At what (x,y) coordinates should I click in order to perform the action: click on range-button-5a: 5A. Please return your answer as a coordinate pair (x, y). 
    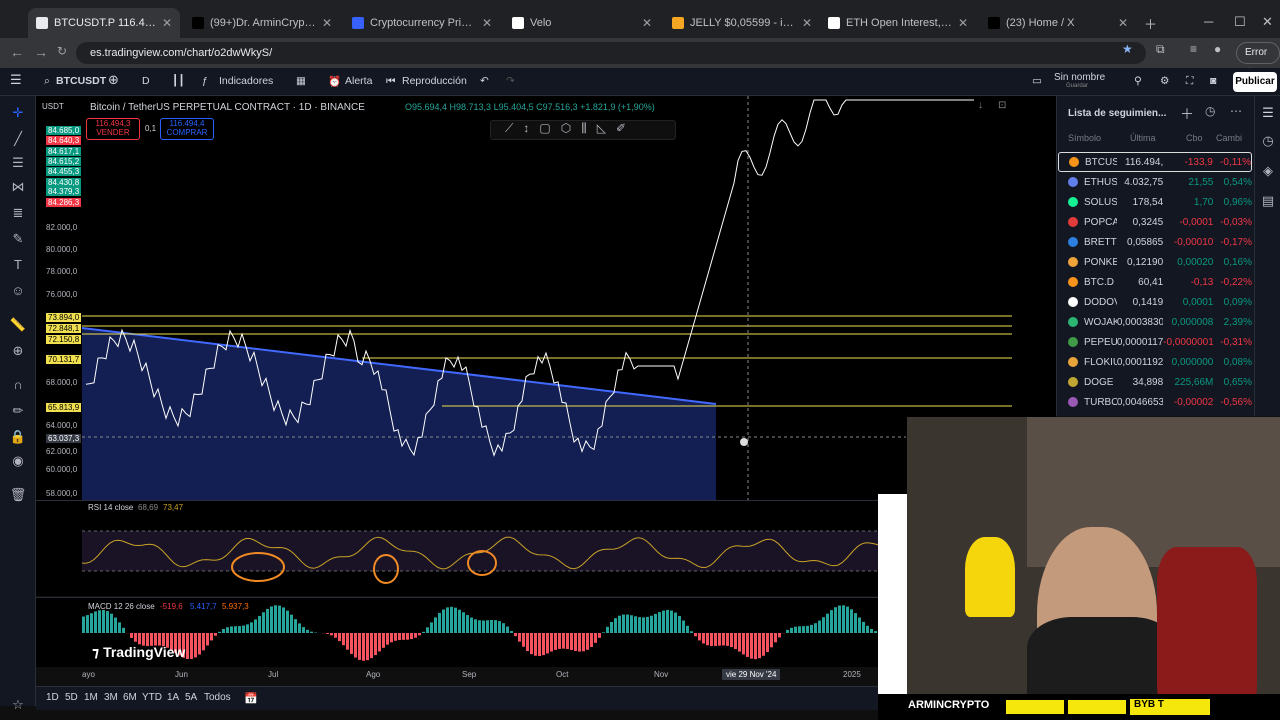
    Looking at the image, I should click on (191, 697).